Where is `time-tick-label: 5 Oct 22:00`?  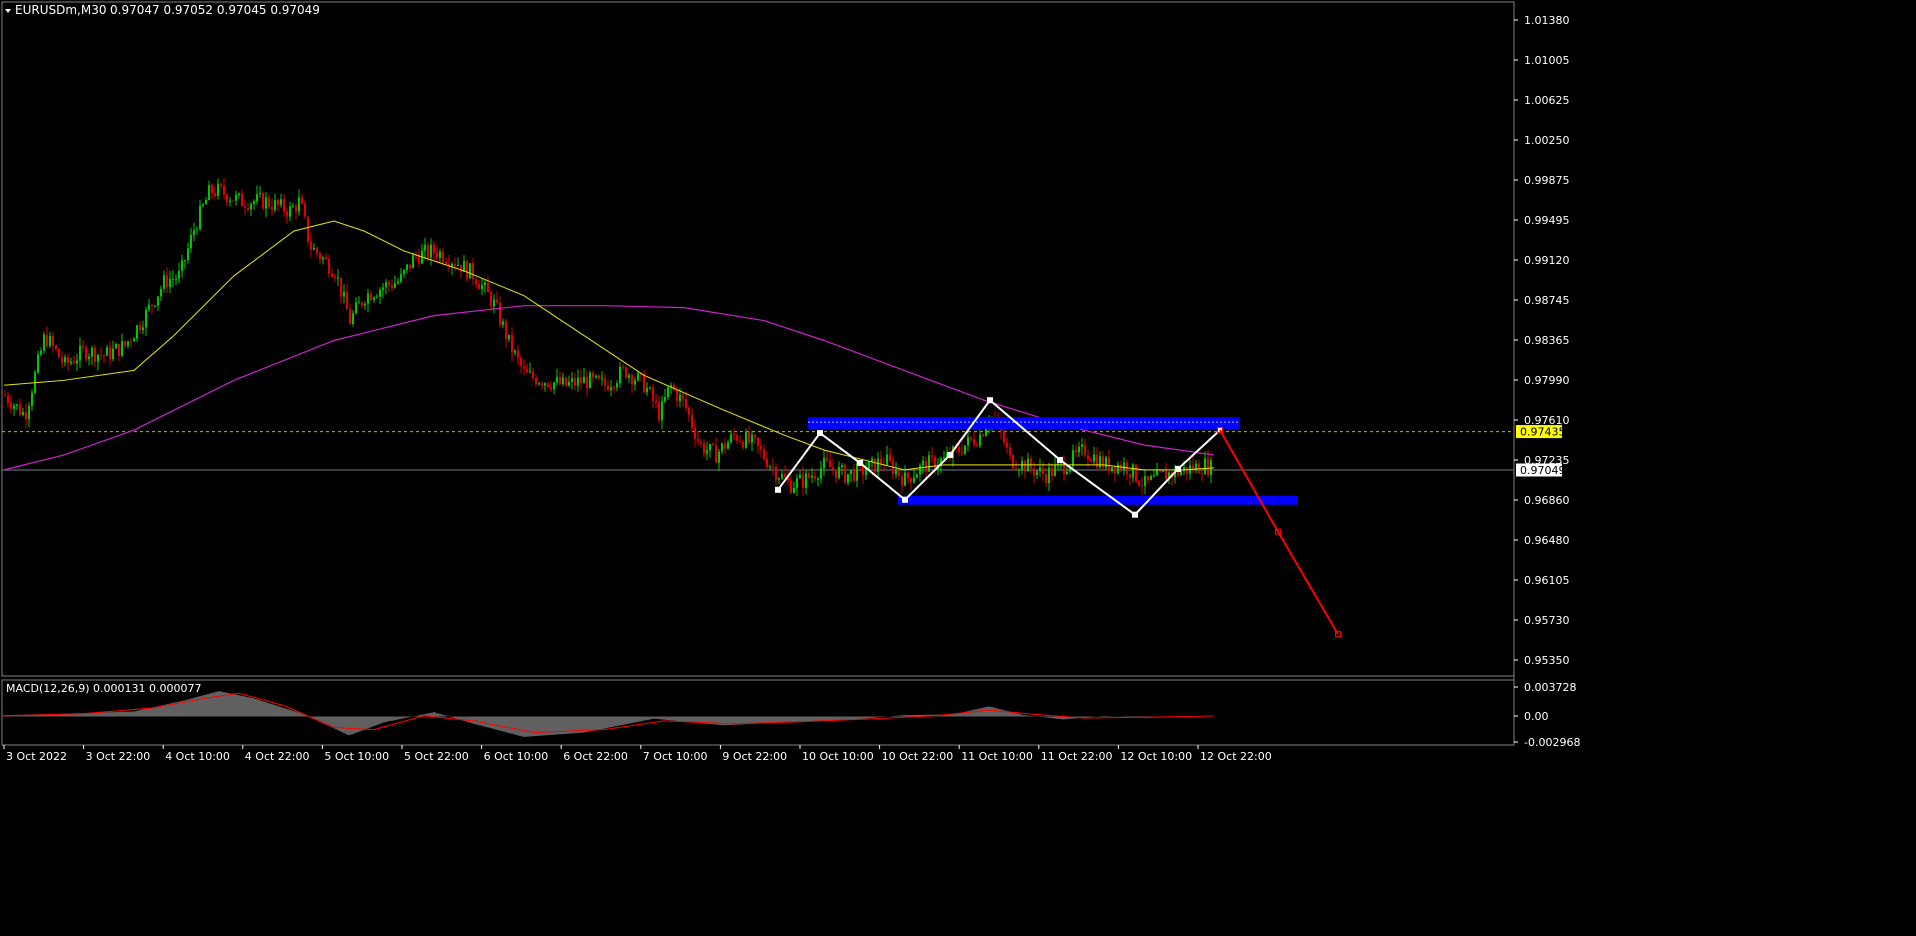
time-tick-label: 5 Oct 22:00 is located at coordinates (436, 756).